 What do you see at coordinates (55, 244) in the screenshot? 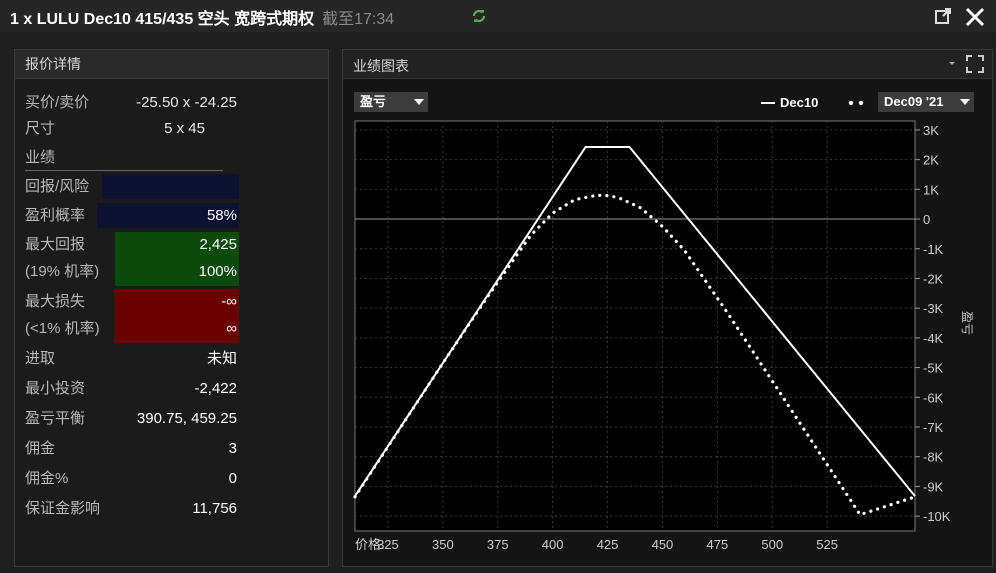
I see `max-return-label: 最大回报` at bounding box center [55, 244].